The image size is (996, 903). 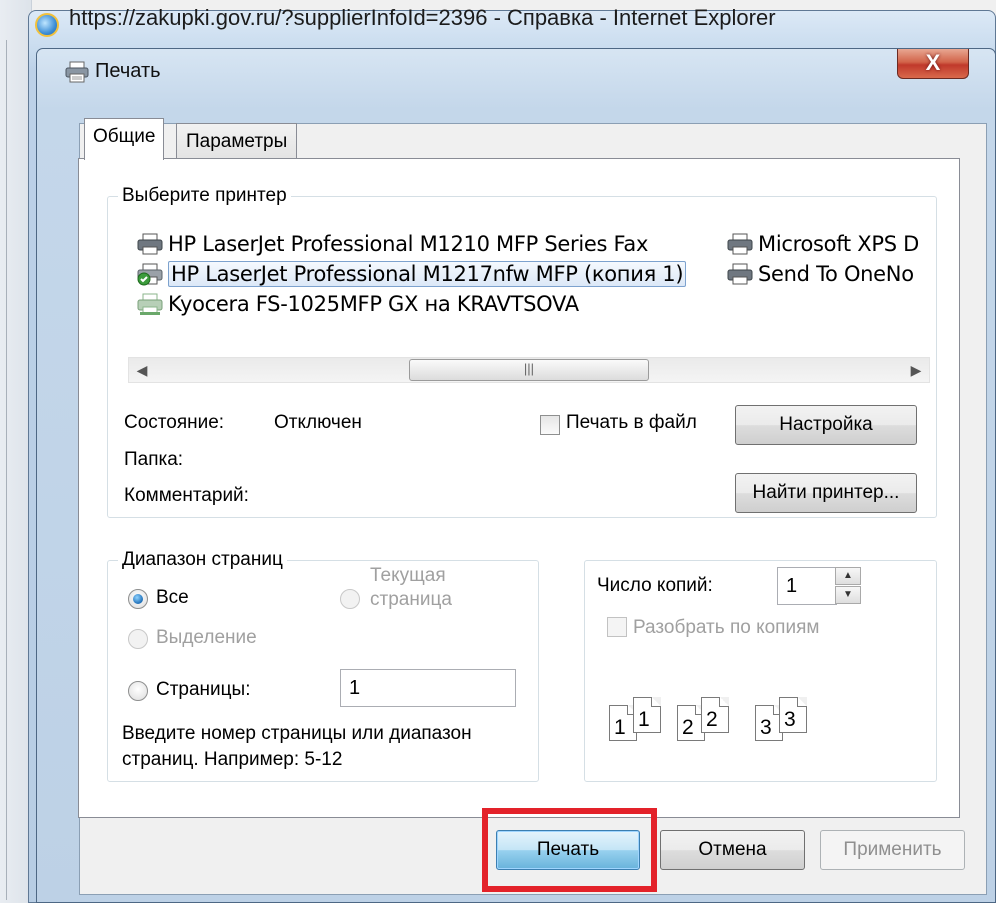 I want to click on scroll-right-arrow-icon: ▶, so click(x=916, y=370).